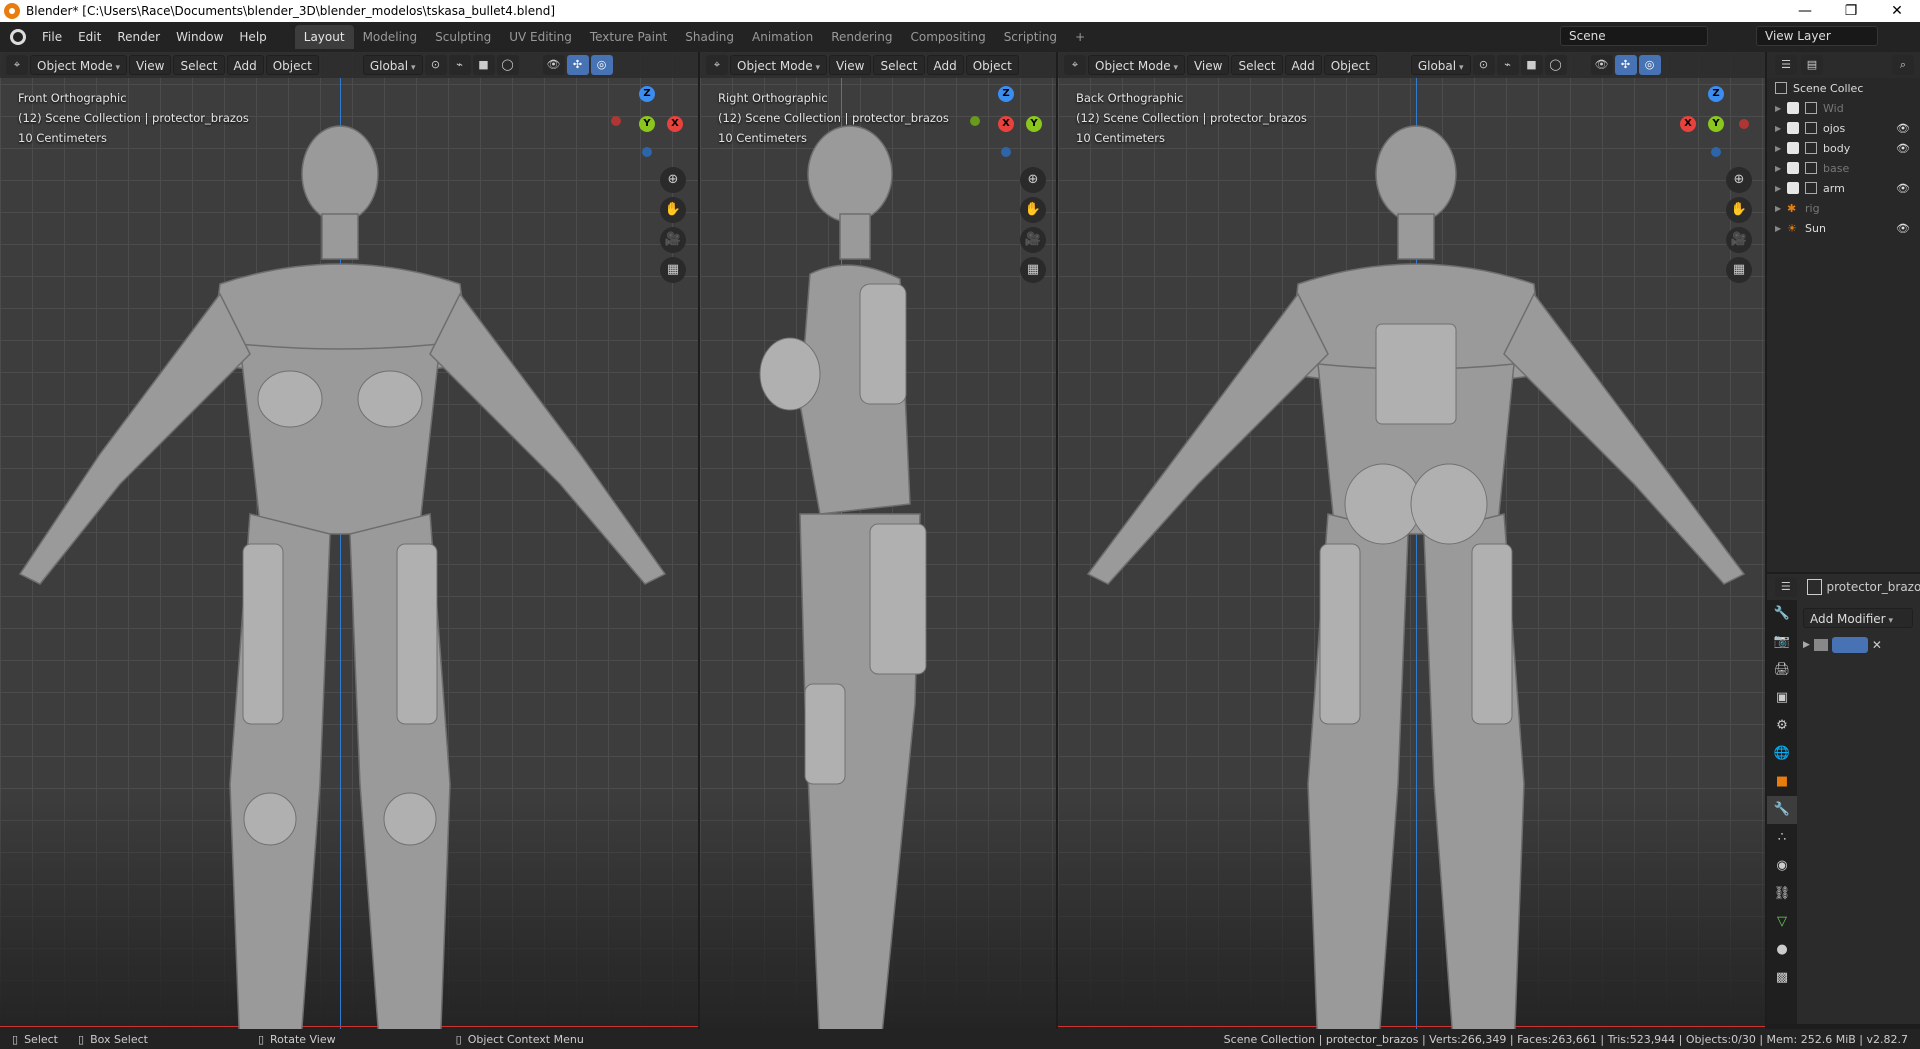 The height and width of the screenshot is (1049, 1920). I want to click on navigation-gizmo: Z X Y, so click(1006, 124).